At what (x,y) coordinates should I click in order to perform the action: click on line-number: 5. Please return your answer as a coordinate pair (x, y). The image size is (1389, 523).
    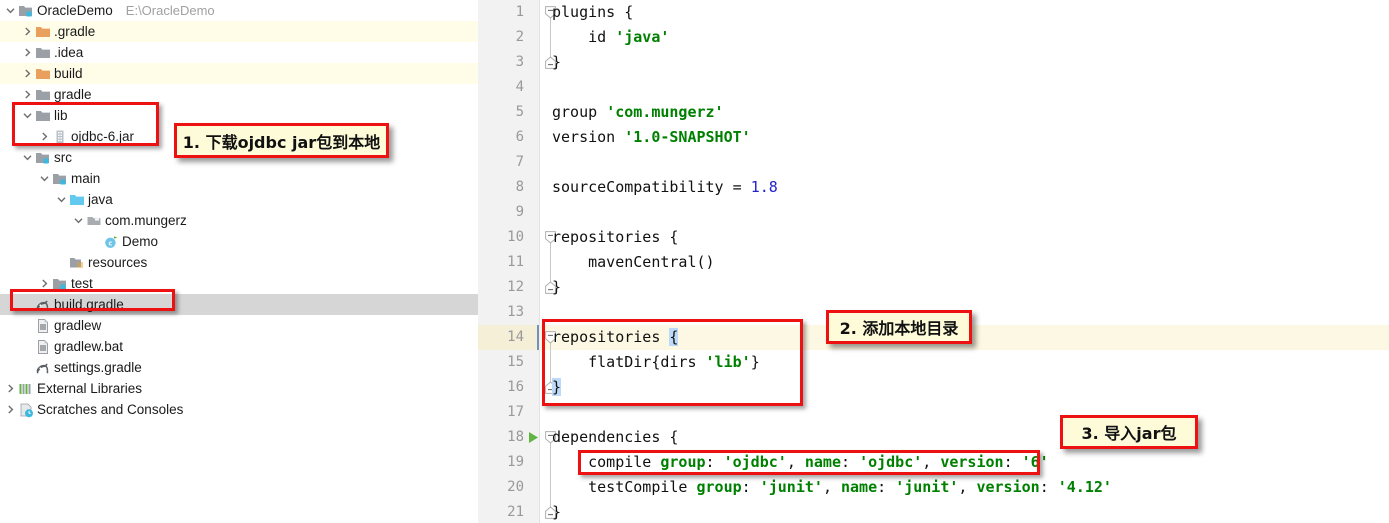
    Looking at the image, I should click on (519, 112).